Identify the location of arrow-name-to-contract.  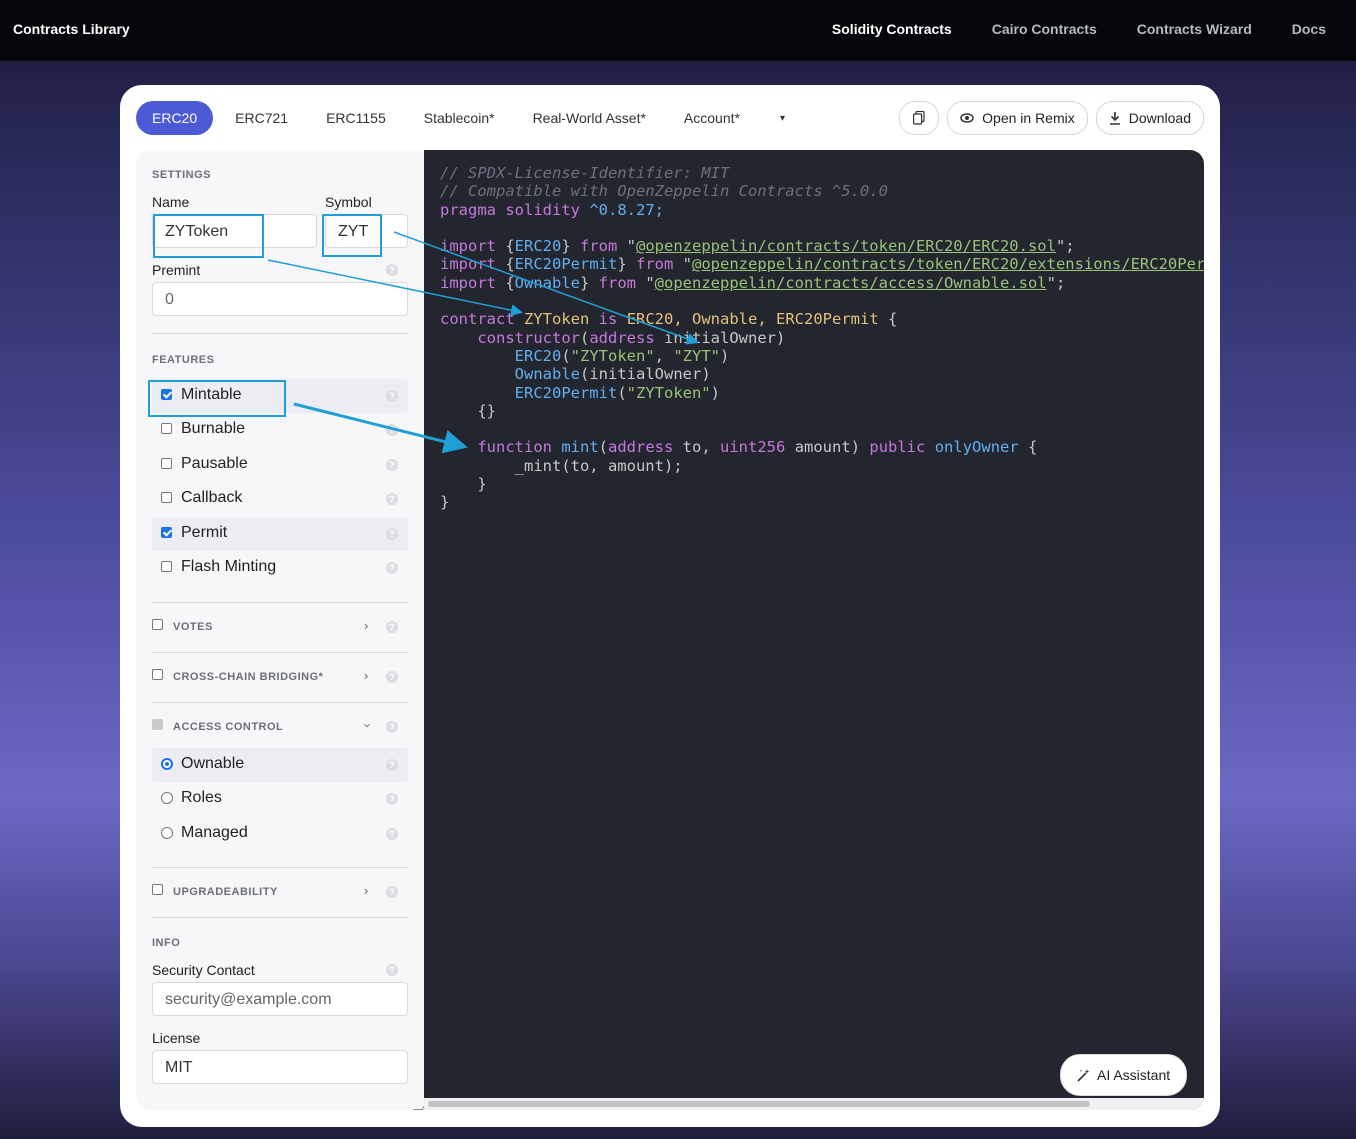
(395, 288).